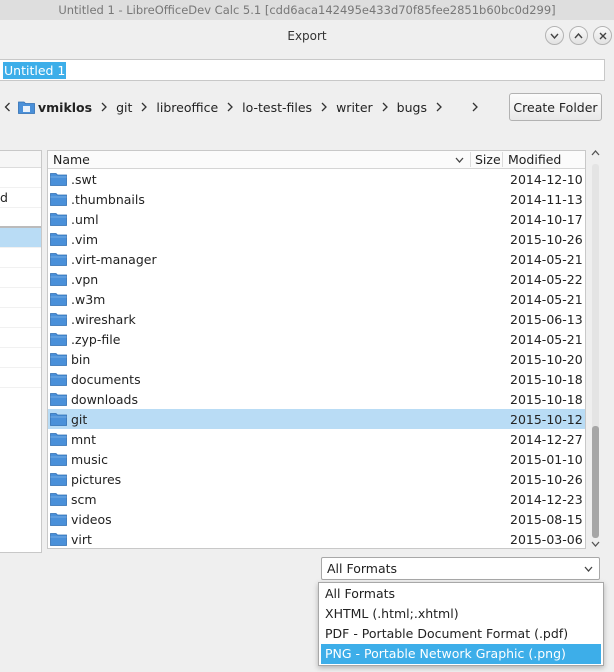 The width and height of the screenshot is (614, 672). What do you see at coordinates (259, 159) in the screenshot?
I see `column-header-name: Name` at bounding box center [259, 159].